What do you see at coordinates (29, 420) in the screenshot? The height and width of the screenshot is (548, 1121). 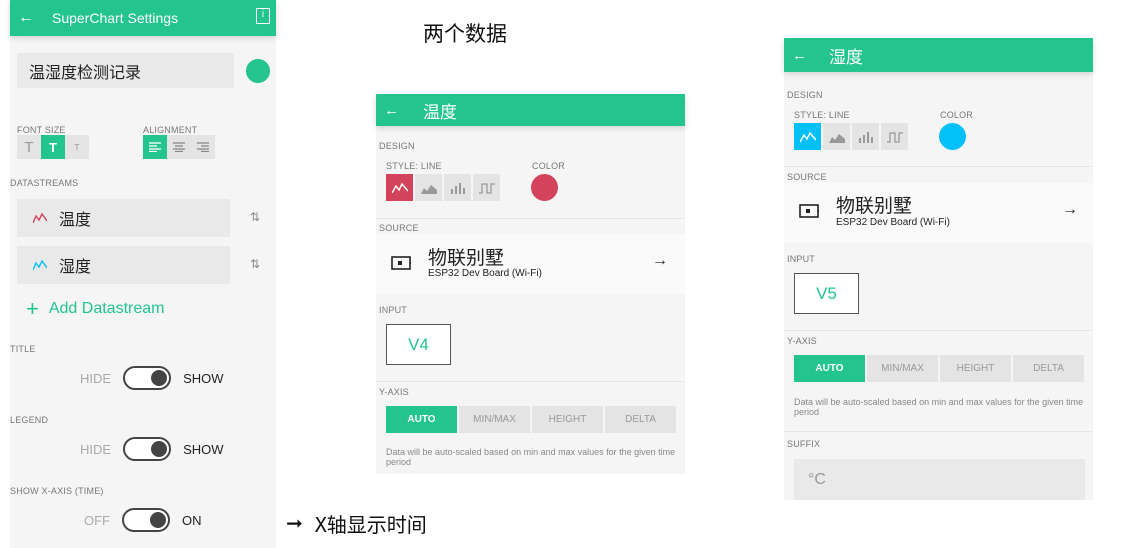 I see `legend-toggle-label: LEGEND` at bounding box center [29, 420].